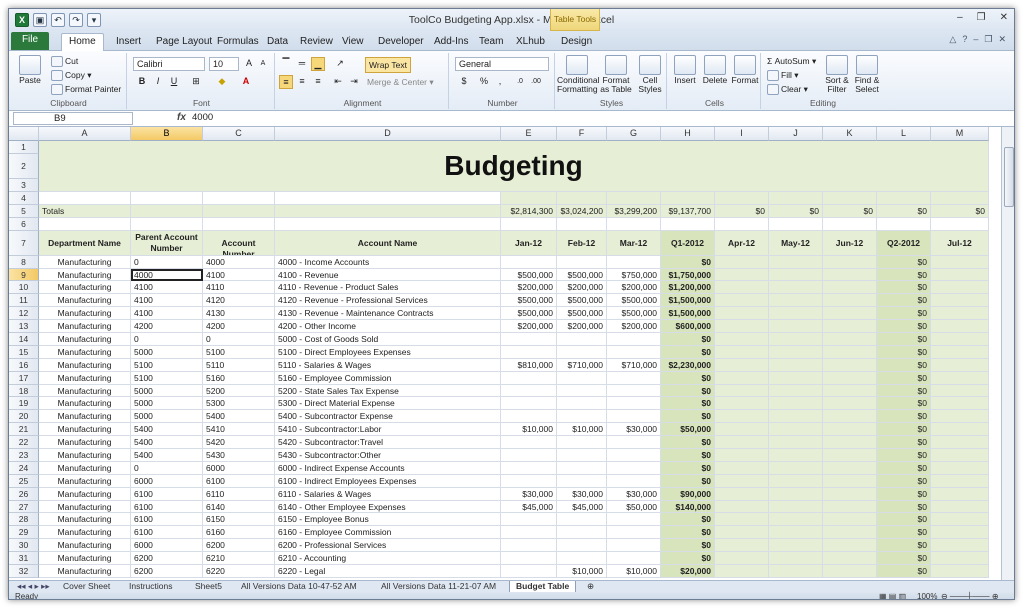  I want to click on table-cell: 5000, so click(167, 417).